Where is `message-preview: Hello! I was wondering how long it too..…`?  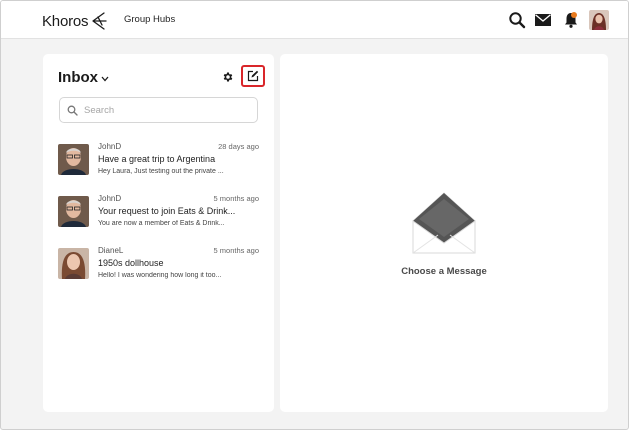 message-preview: Hello! I was wondering how long it too..… is located at coordinates (160, 275).